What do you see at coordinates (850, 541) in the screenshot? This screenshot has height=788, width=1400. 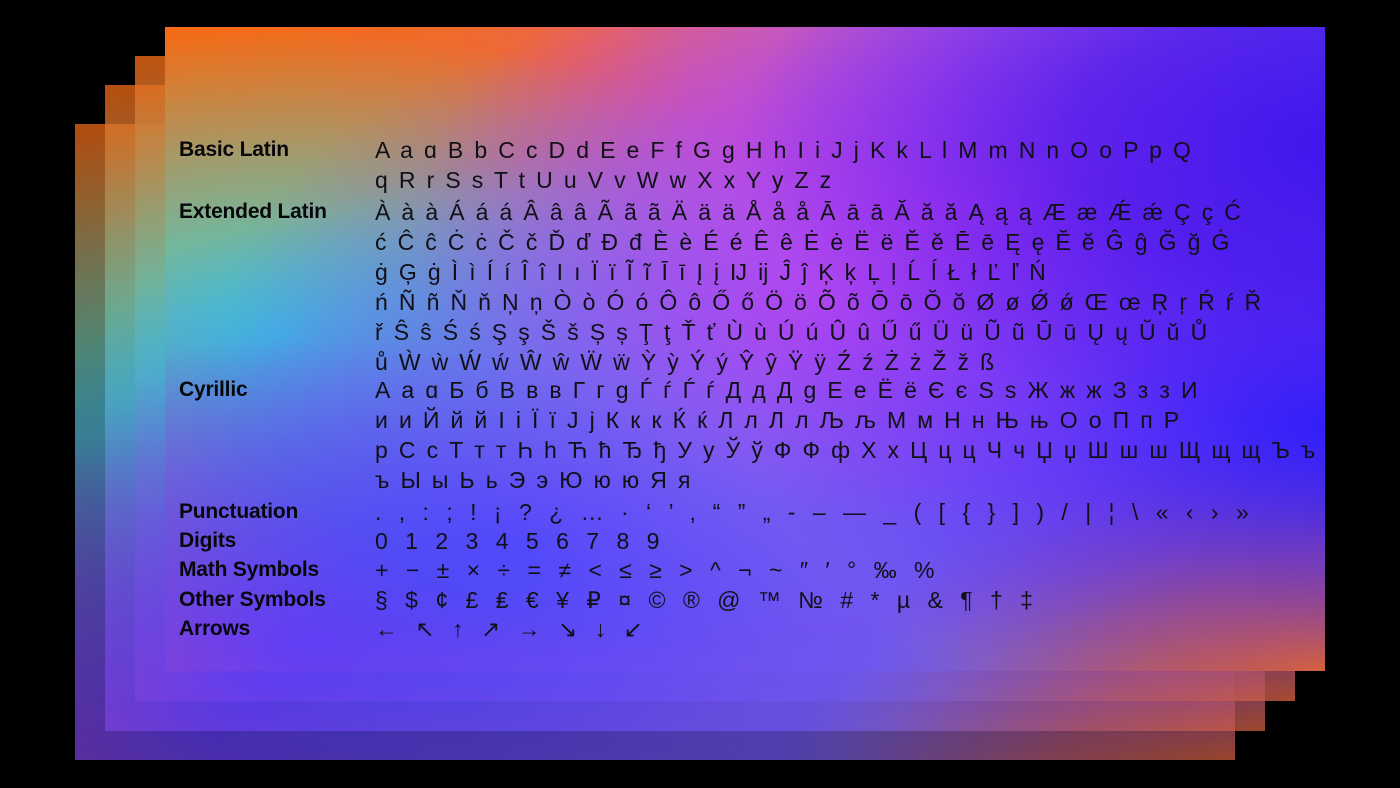 I see `glyph-set-digits: 0 1 2 3 4 5 6 7 8 9` at bounding box center [850, 541].